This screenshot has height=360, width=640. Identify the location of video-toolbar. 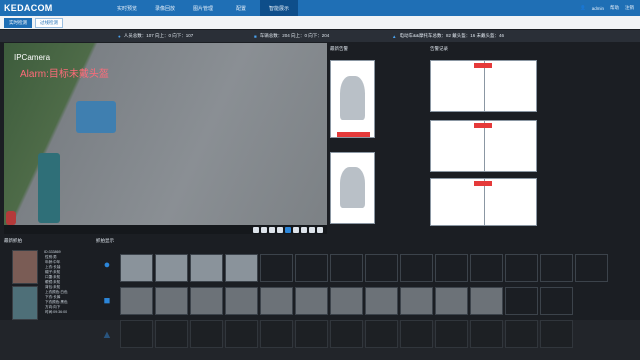
(165, 229).